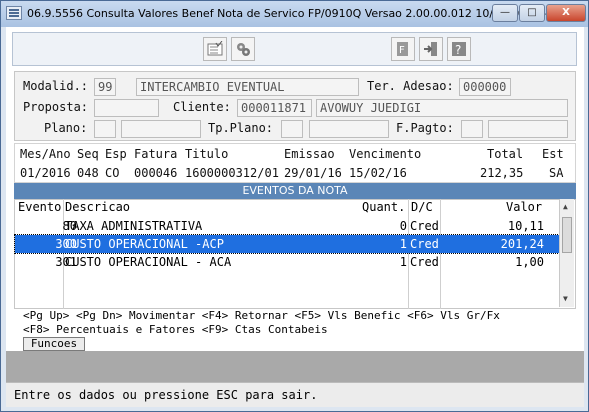 The height and width of the screenshot is (412, 589). I want to click on col-evento: Evento, so click(40, 207).